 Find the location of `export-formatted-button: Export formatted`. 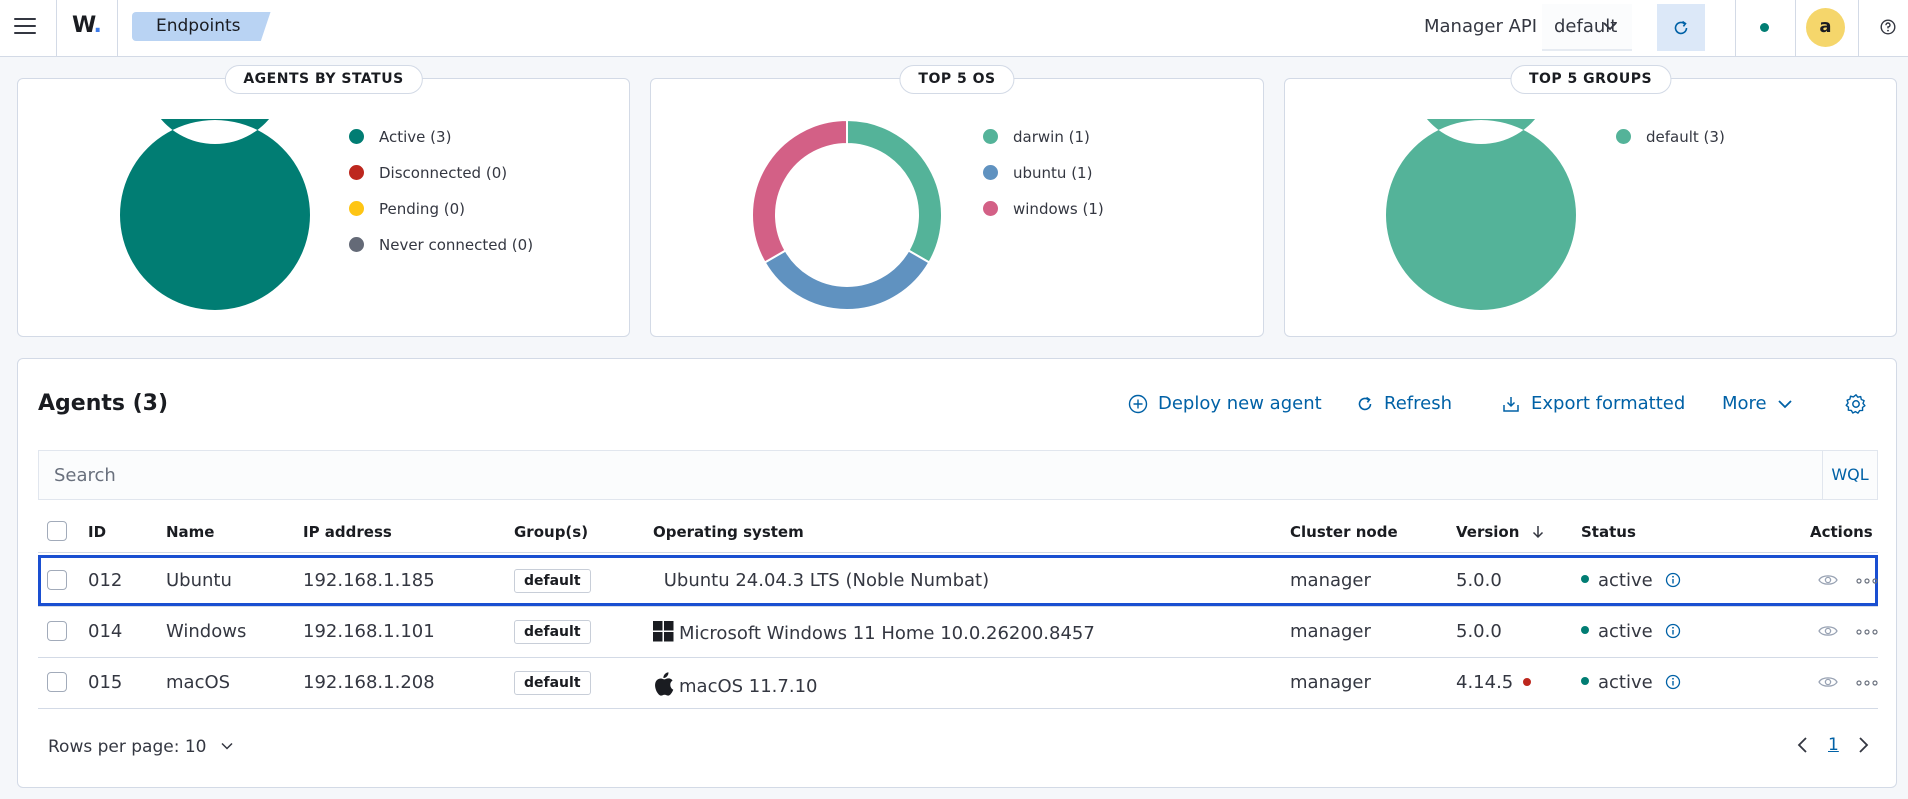

export-formatted-button: Export formatted is located at coordinates (1593, 403).